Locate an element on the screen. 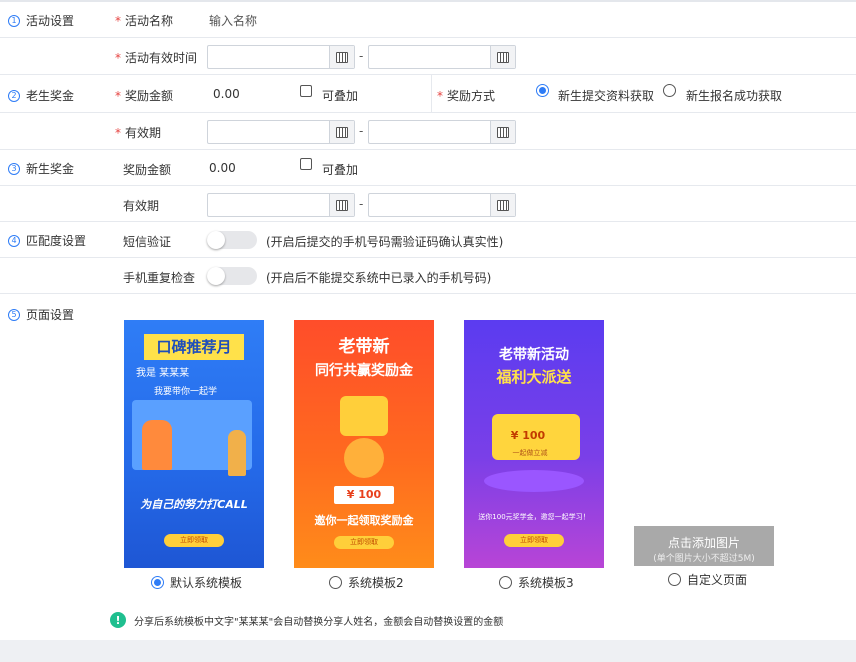  template-title: 口碑推荐月 is located at coordinates (194, 347).